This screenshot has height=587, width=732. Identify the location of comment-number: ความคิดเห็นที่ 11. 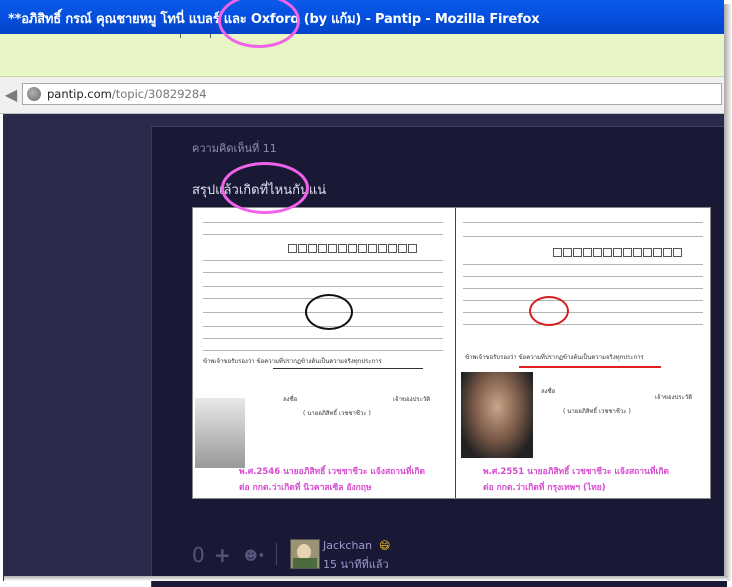
(234, 148).